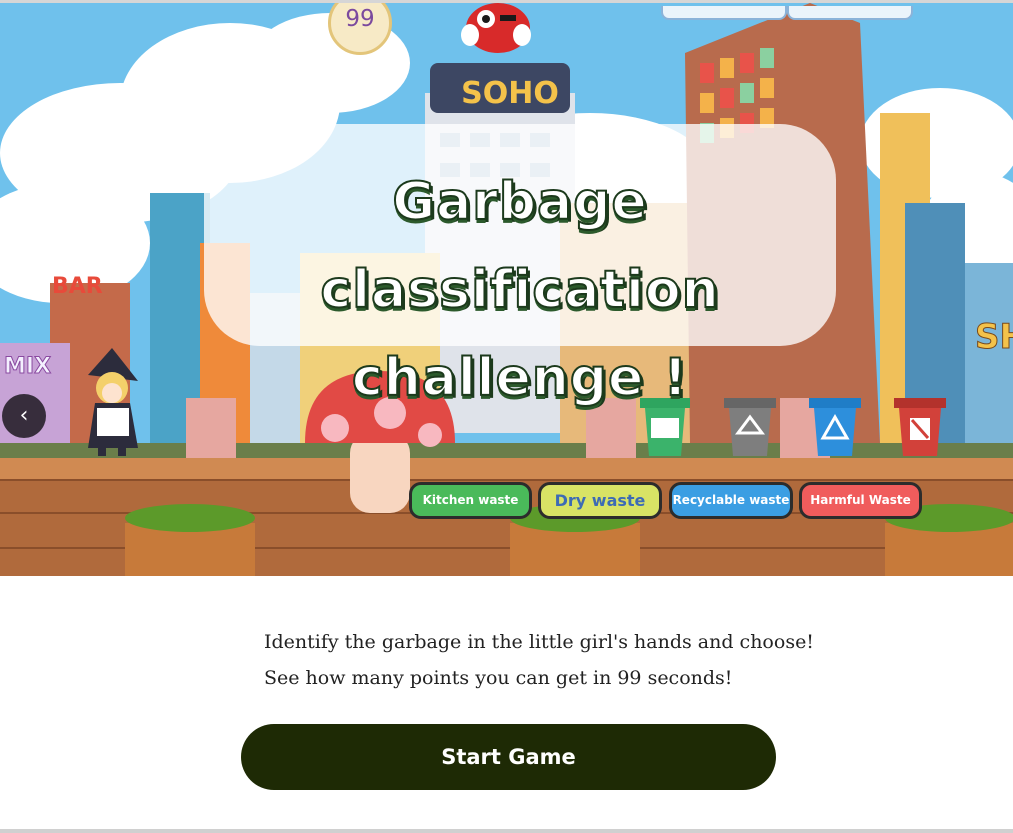 Image resolution: width=1013 pixels, height=833 pixels. I want to click on wall-top, so click(506, 469).